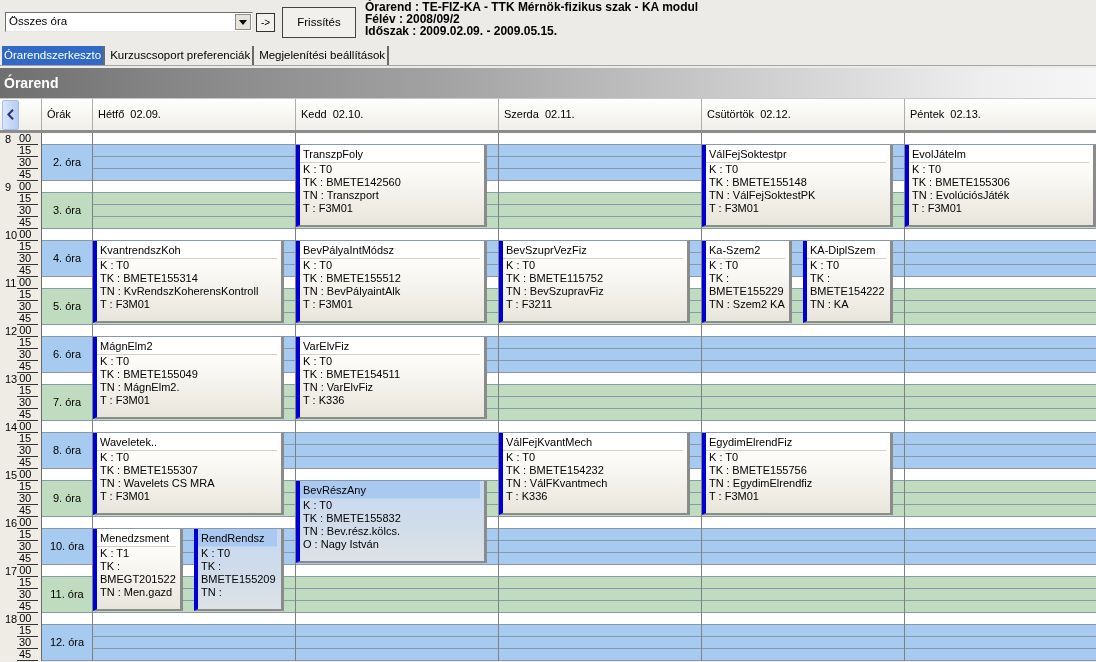 Image resolution: width=1096 pixels, height=662 pixels. What do you see at coordinates (319, 22) in the screenshot?
I see `refresh-button: Frissítés` at bounding box center [319, 22].